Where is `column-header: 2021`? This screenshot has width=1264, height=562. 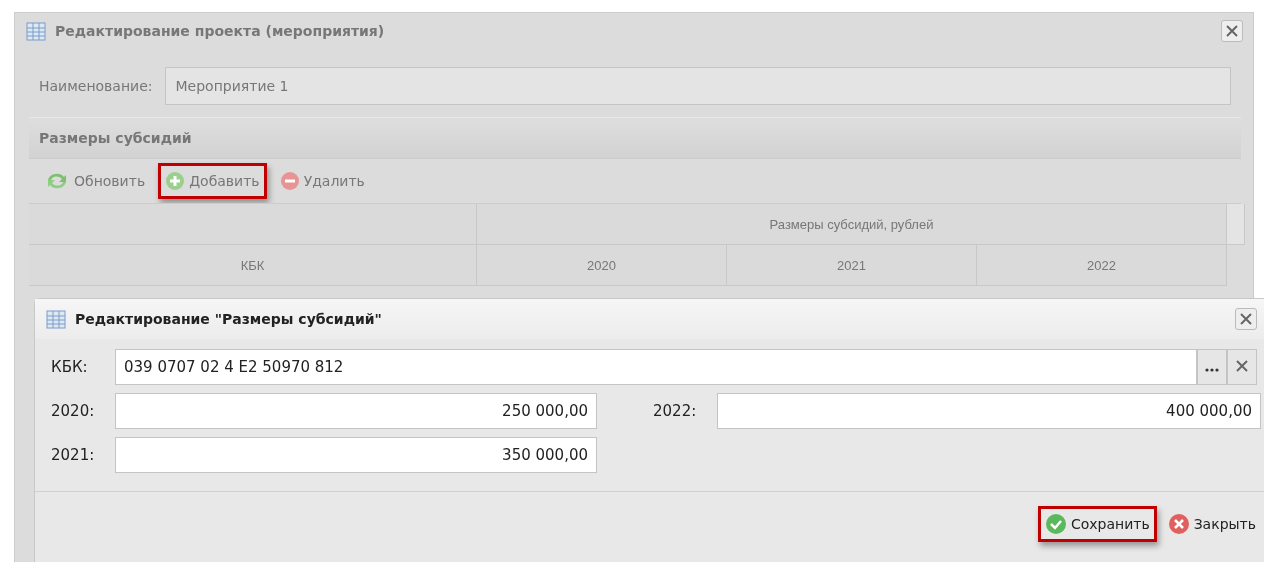
column-header: 2021 is located at coordinates (852, 265).